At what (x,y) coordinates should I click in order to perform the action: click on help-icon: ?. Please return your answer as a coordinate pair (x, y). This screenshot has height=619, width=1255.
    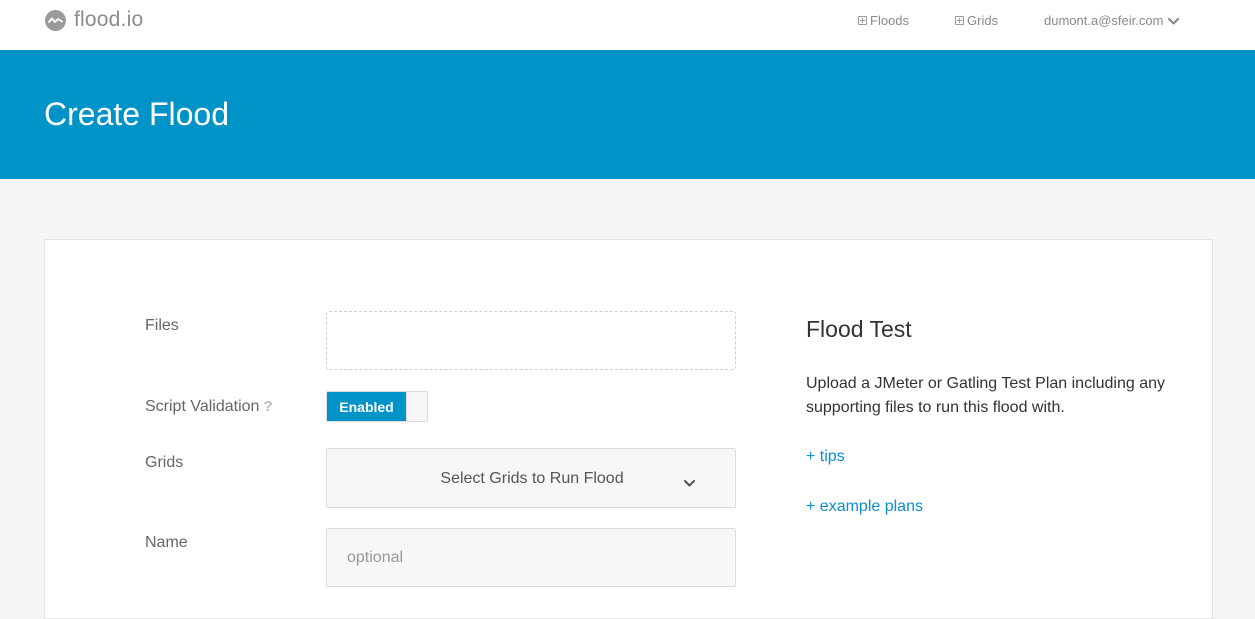
    Looking at the image, I should click on (267, 406).